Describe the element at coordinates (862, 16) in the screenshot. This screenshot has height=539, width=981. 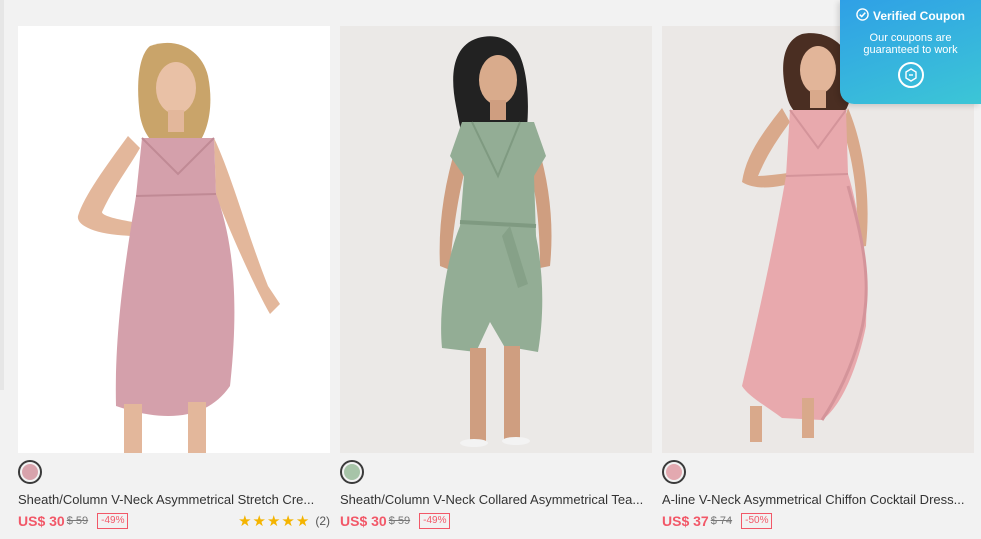
I see `check-circle-icon` at that location.